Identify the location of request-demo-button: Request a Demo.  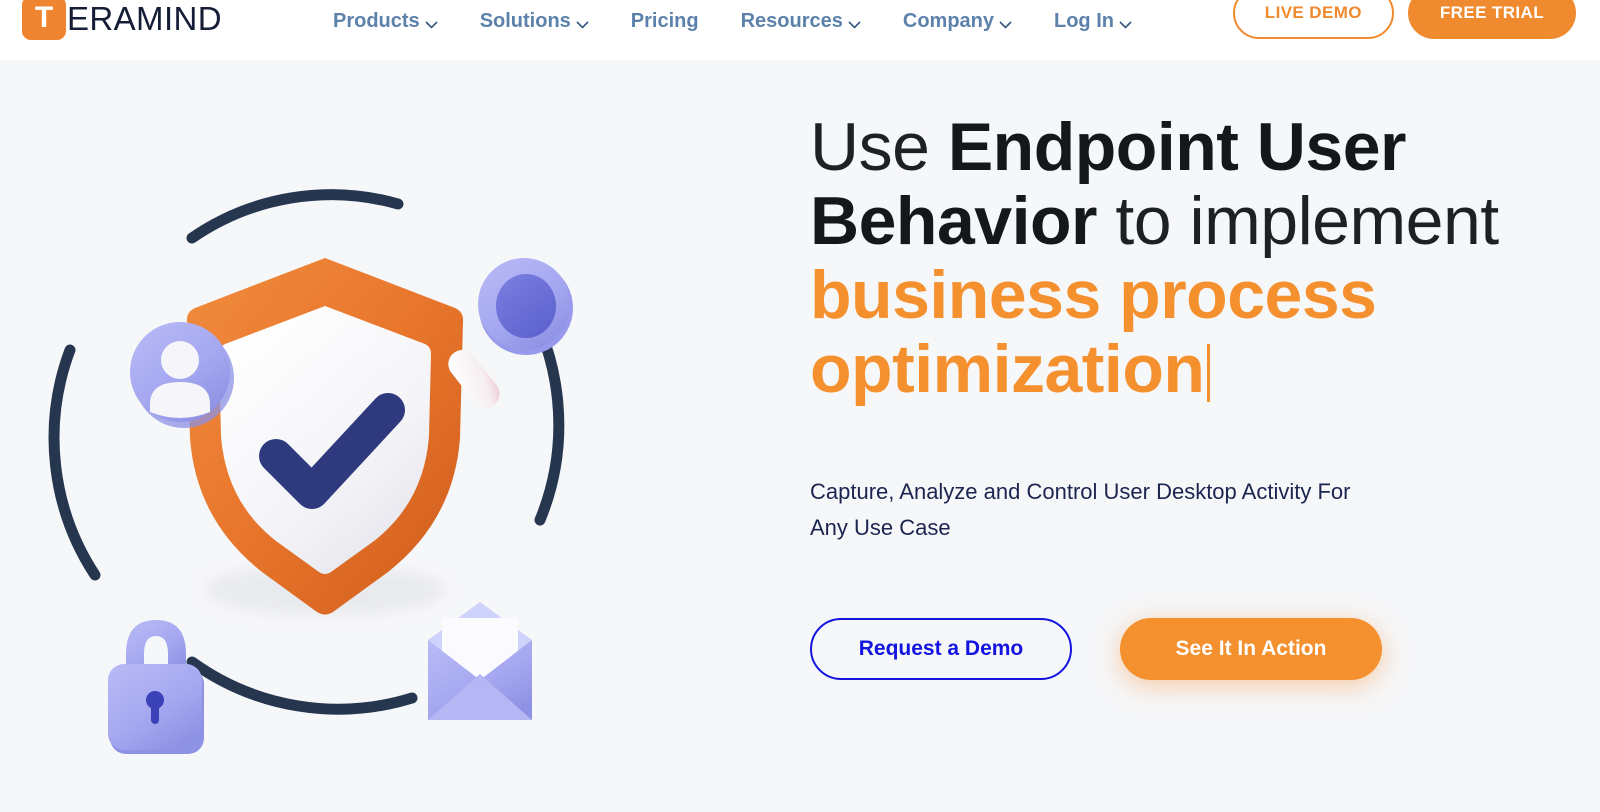
(941, 649).